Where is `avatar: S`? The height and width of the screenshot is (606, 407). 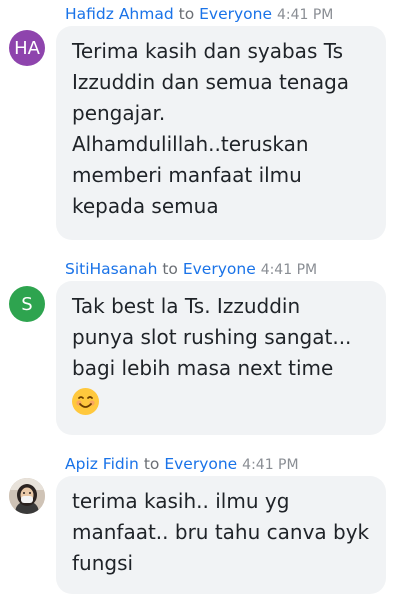
avatar: S is located at coordinates (27, 304).